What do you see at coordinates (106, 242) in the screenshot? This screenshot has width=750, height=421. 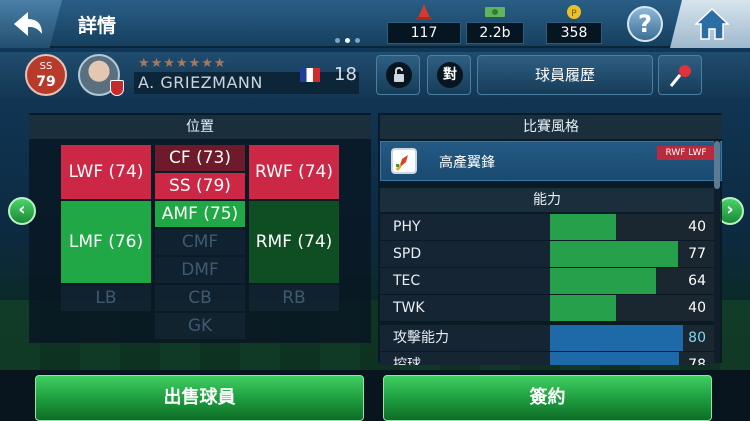 I see `position-lmf: LMF (76)` at bounding box center [106, 242].